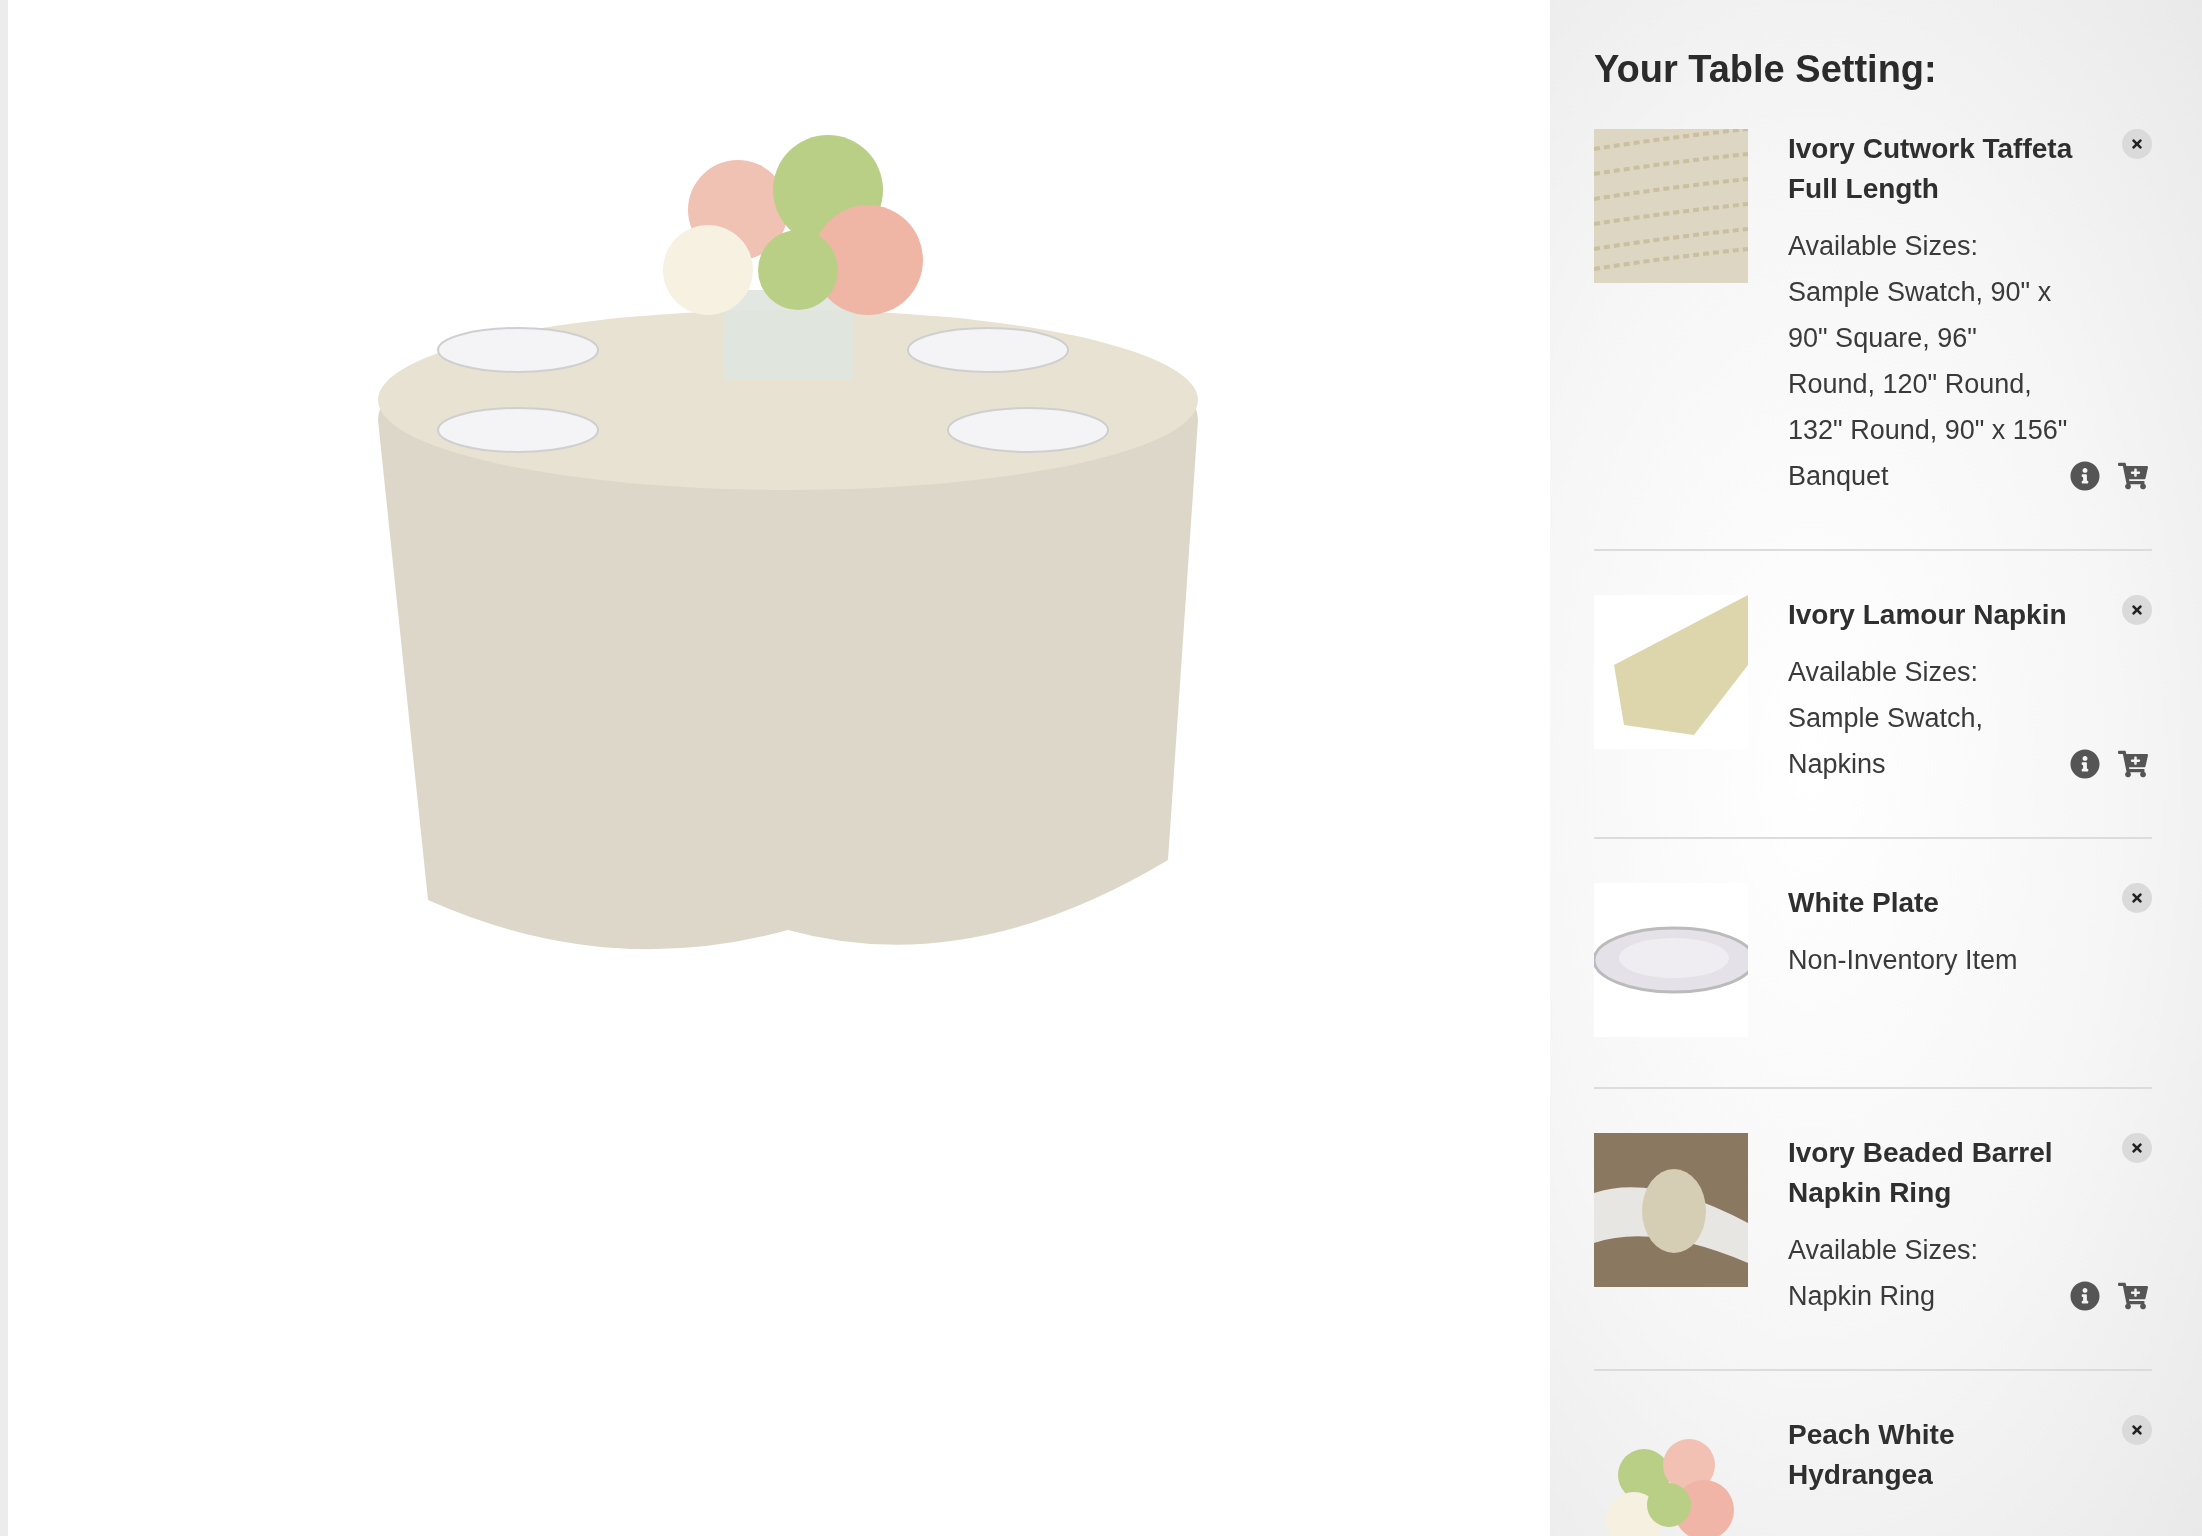  Describe the element at coordinates (1864, 903) in the screenshot. I see `product-name: White Plate` at that location.